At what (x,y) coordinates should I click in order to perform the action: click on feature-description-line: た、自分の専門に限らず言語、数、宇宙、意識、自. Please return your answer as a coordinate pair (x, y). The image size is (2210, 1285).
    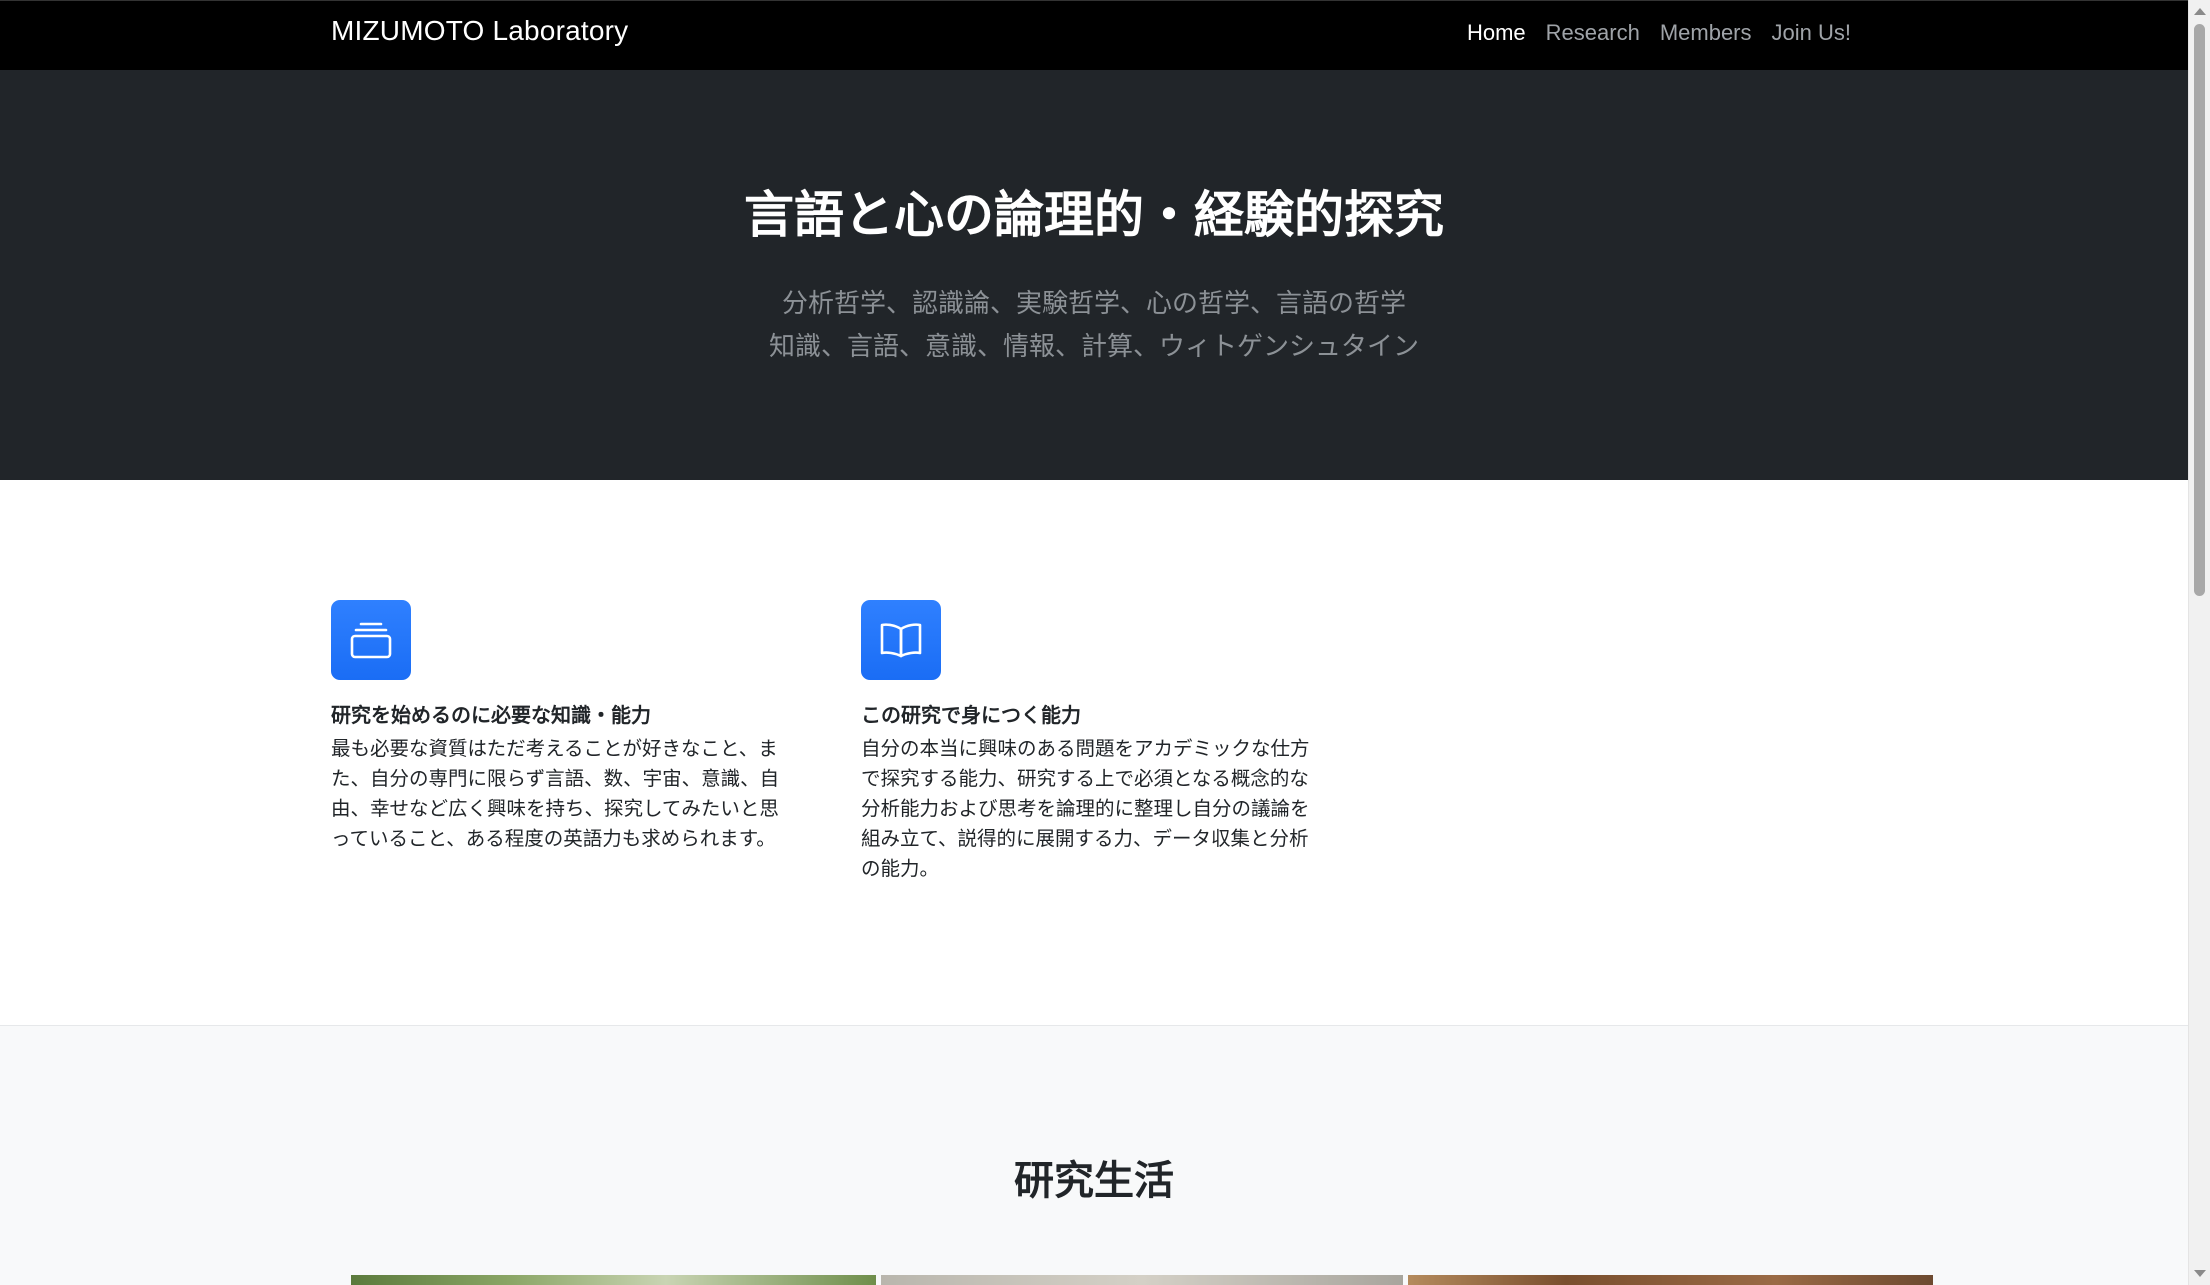
    Looking at the image, I should click on (555, 778).